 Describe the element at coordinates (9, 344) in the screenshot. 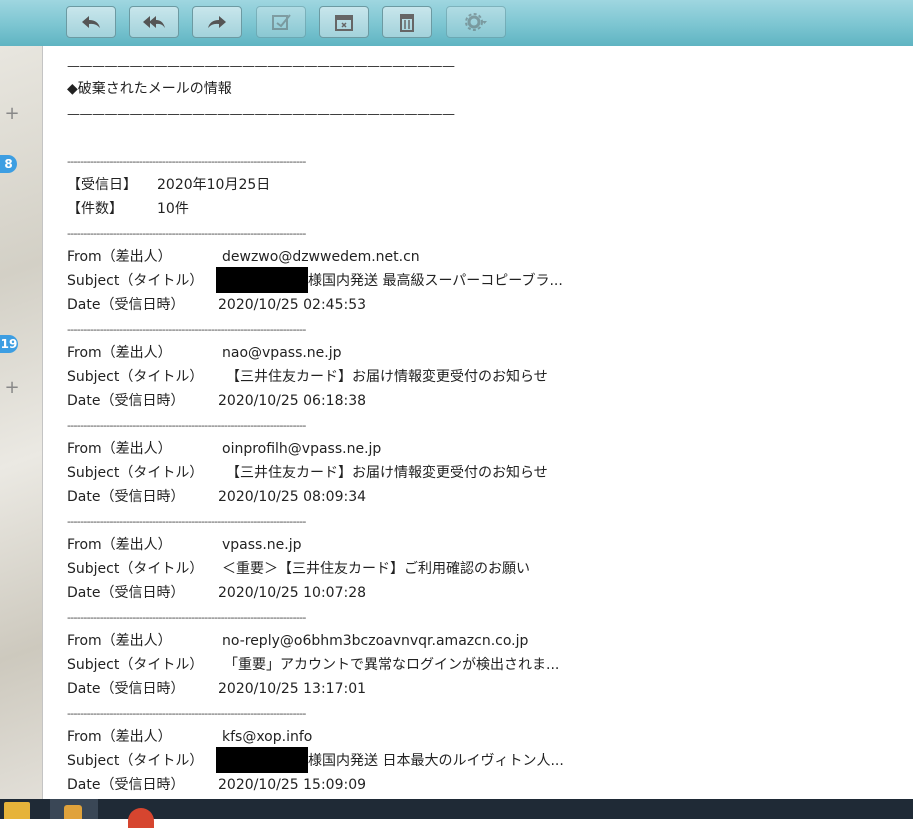

I see `unread-badge: 19` at that location.